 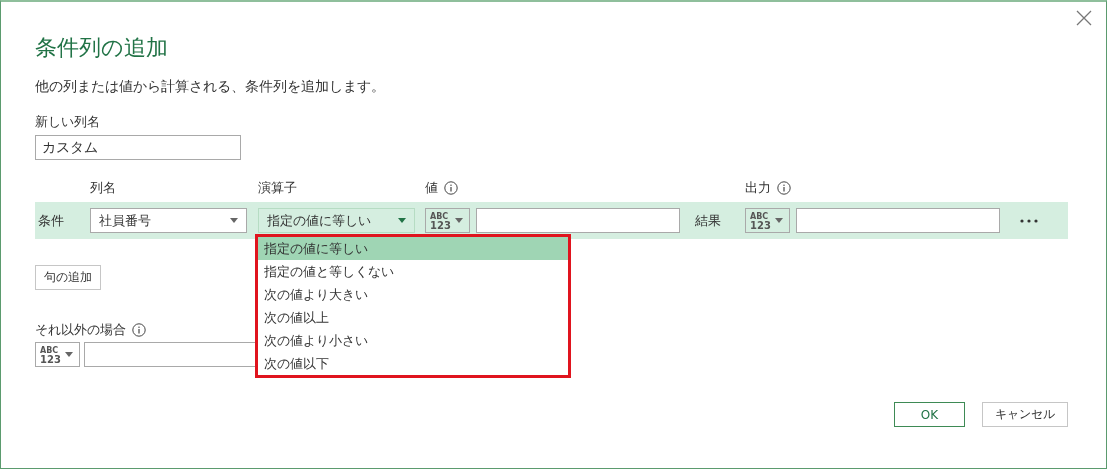 I want to click on column-header: 列名, so click(x=103, y=188).